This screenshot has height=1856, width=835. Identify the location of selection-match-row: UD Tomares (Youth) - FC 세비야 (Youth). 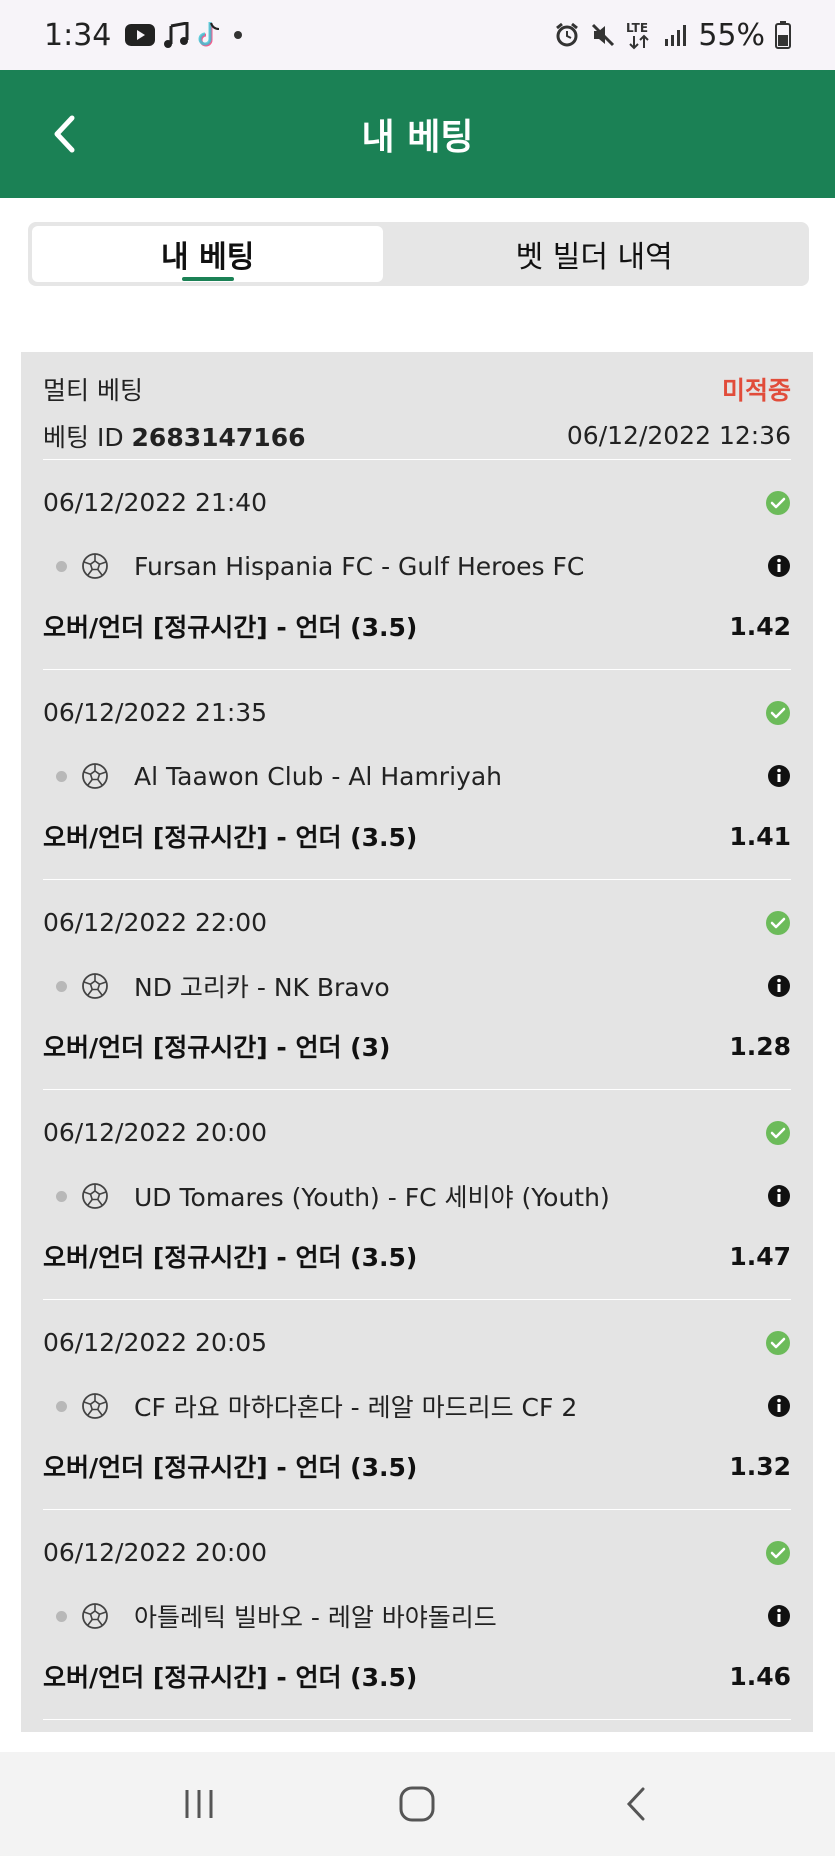
(417, 1196).